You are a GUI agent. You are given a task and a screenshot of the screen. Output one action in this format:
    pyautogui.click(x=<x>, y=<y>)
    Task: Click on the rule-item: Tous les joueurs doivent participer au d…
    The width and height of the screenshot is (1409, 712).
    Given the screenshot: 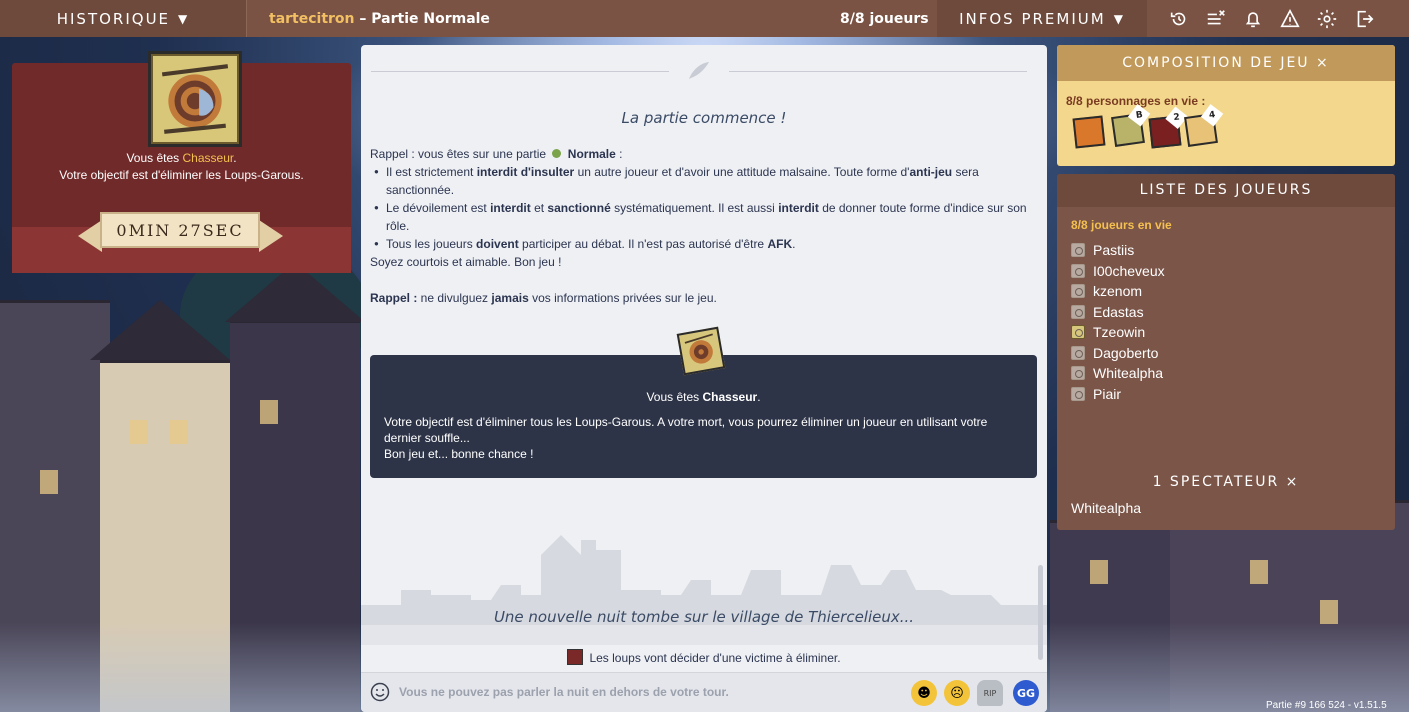 What is the action you would take?
    pyautogui.click(x=703, y=244)
    